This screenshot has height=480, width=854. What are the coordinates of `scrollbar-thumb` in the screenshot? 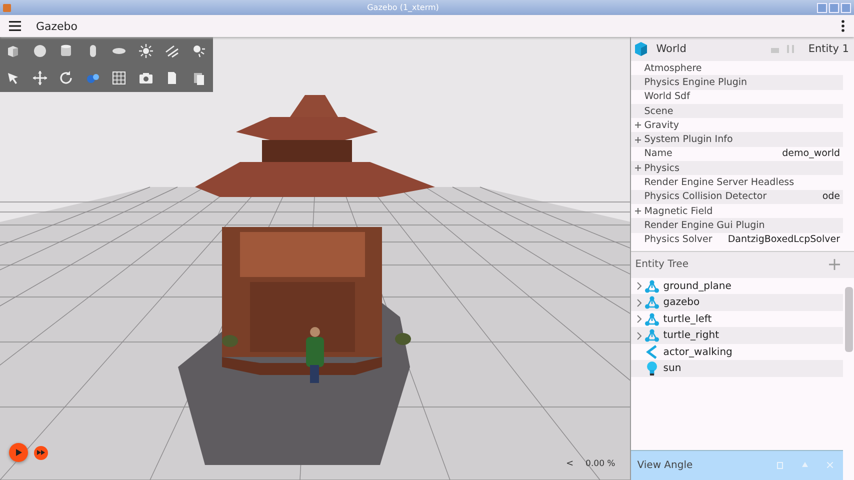 It's located at (849, 319).